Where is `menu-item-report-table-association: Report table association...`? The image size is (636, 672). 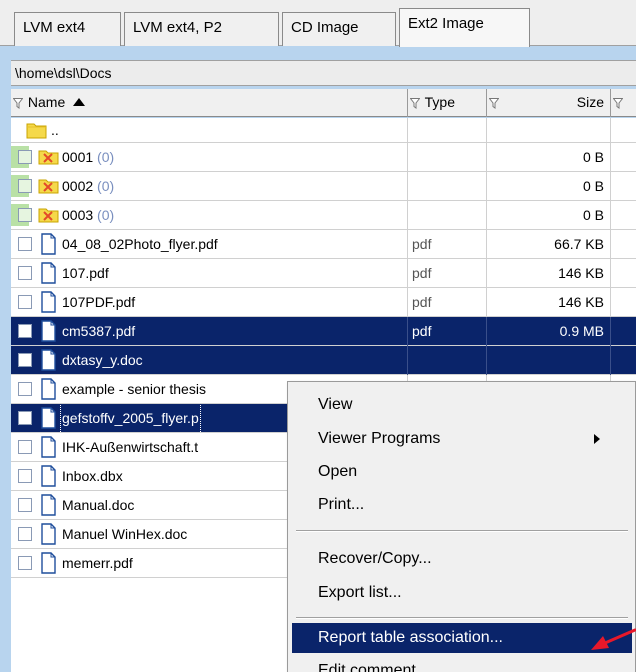
menu-item-report-table-association: Report table association... is located at coordinates (462, 638).